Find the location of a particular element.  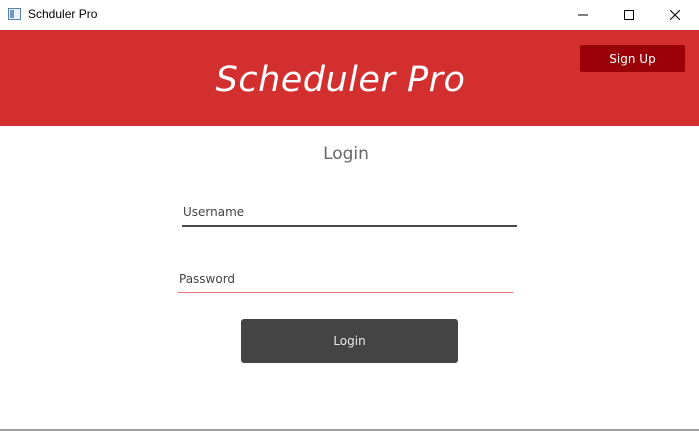

maximize-button is located at coordinates (629, 15).